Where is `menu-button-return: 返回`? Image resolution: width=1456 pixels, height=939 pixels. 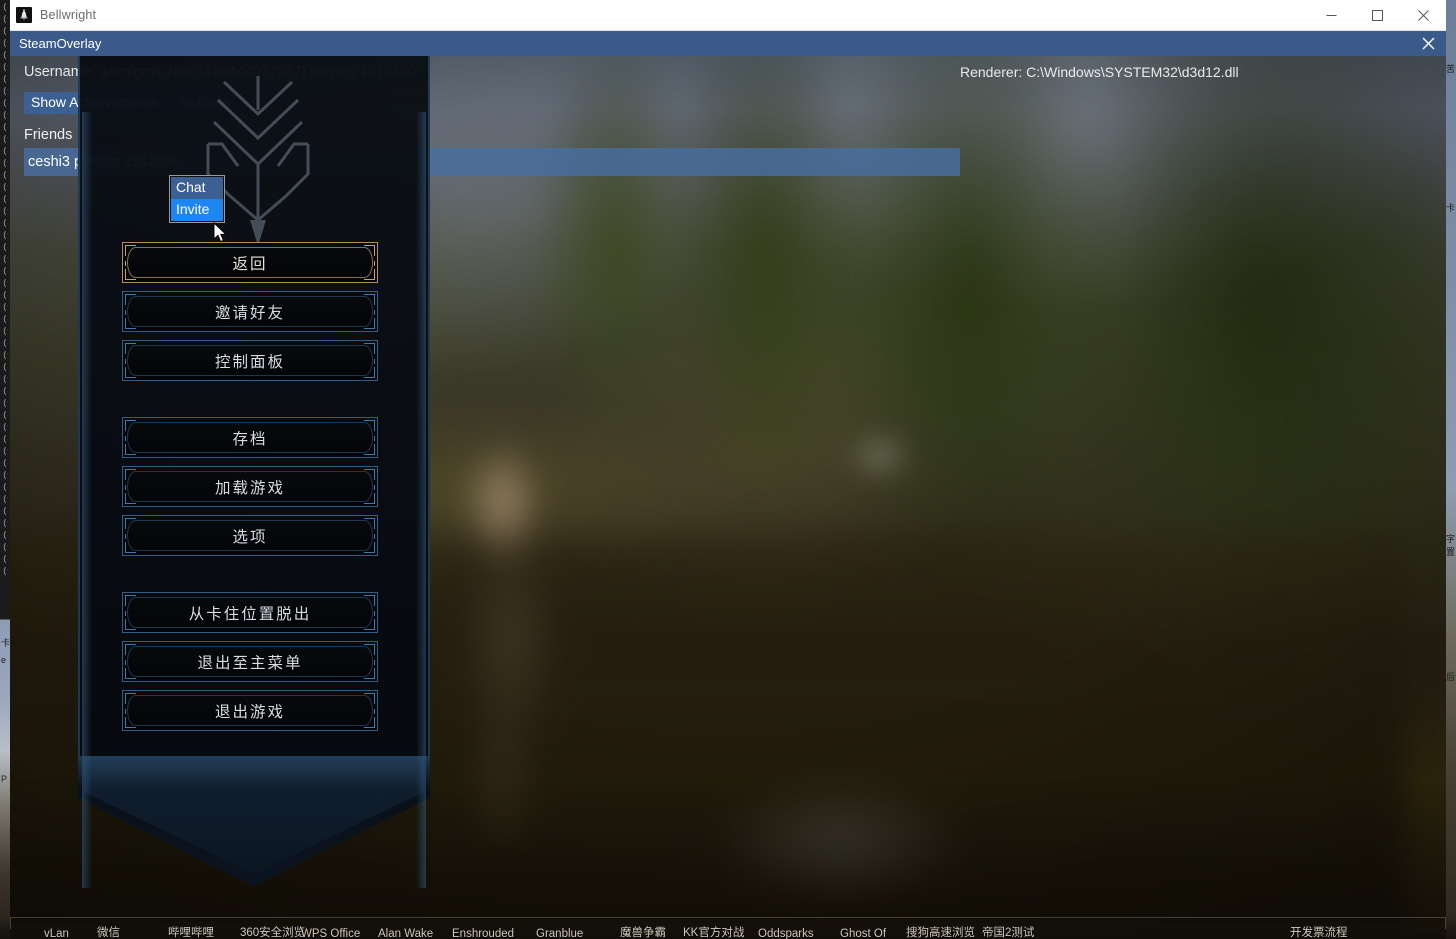 menu-button-return: 返回 is located at coordinates (250, 262).